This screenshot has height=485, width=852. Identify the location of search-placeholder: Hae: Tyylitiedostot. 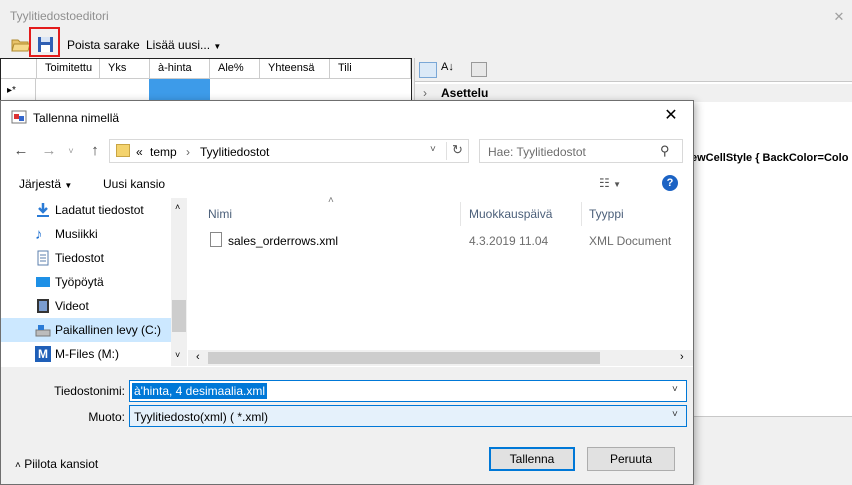
(537, 152).